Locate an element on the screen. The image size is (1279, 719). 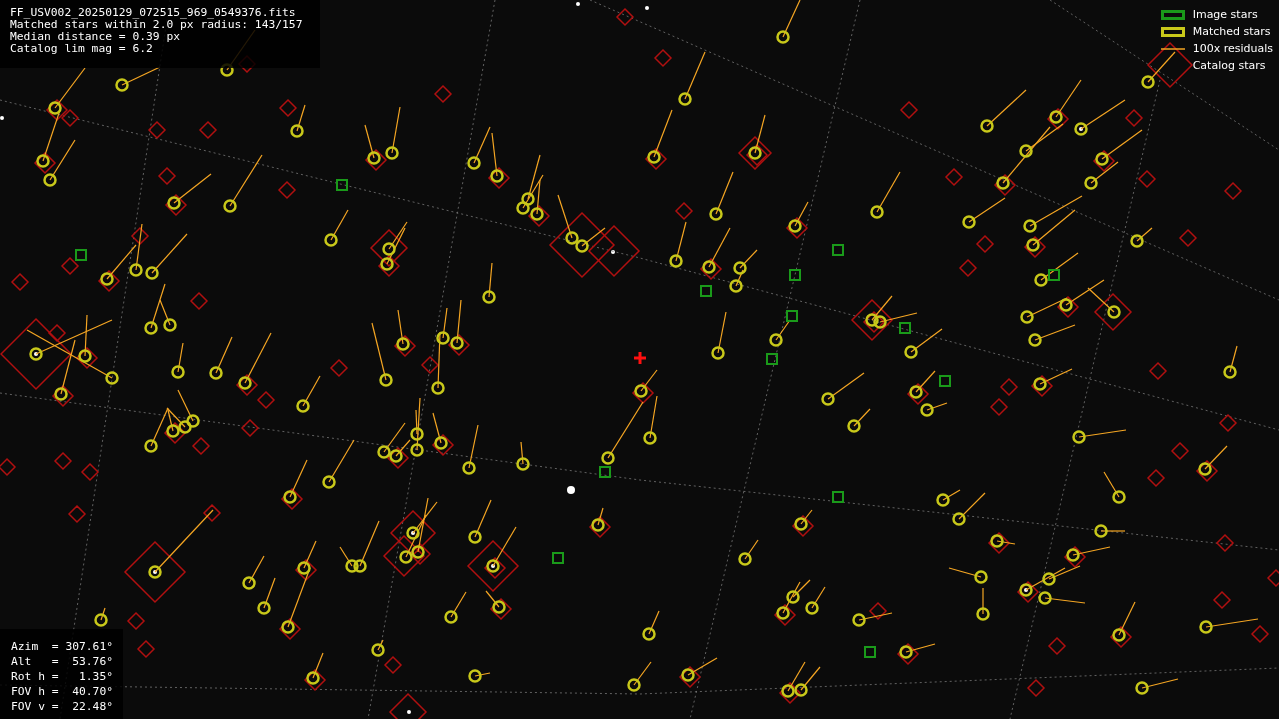
info-text: Median distance = 0.39 px is located at coordinates (95, 37).